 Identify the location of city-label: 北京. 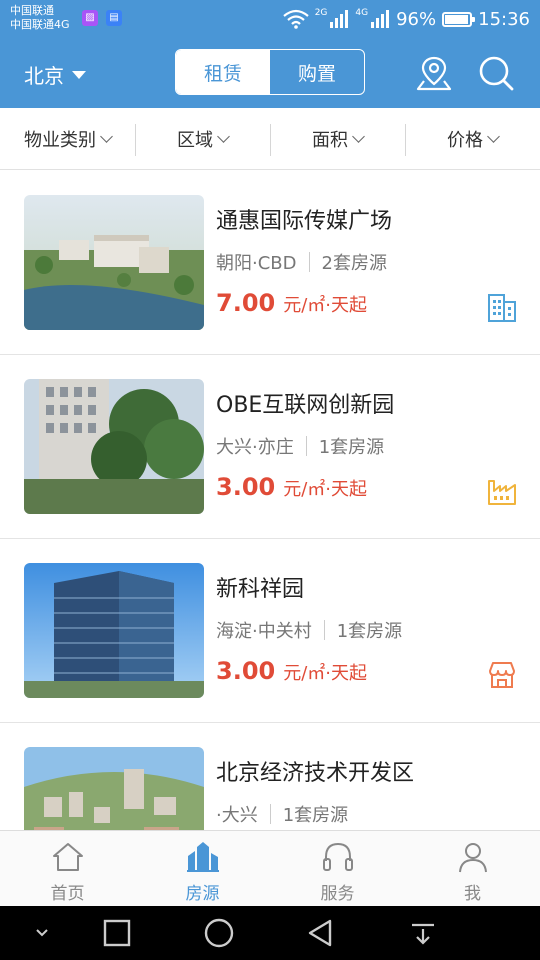
(44, 76).